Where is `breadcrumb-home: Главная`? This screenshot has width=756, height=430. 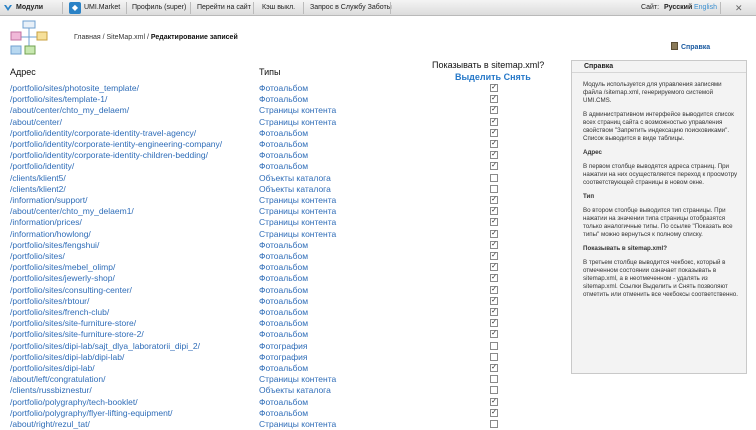 breadcrumb-home: Главная is located at coordinates (87, 37).